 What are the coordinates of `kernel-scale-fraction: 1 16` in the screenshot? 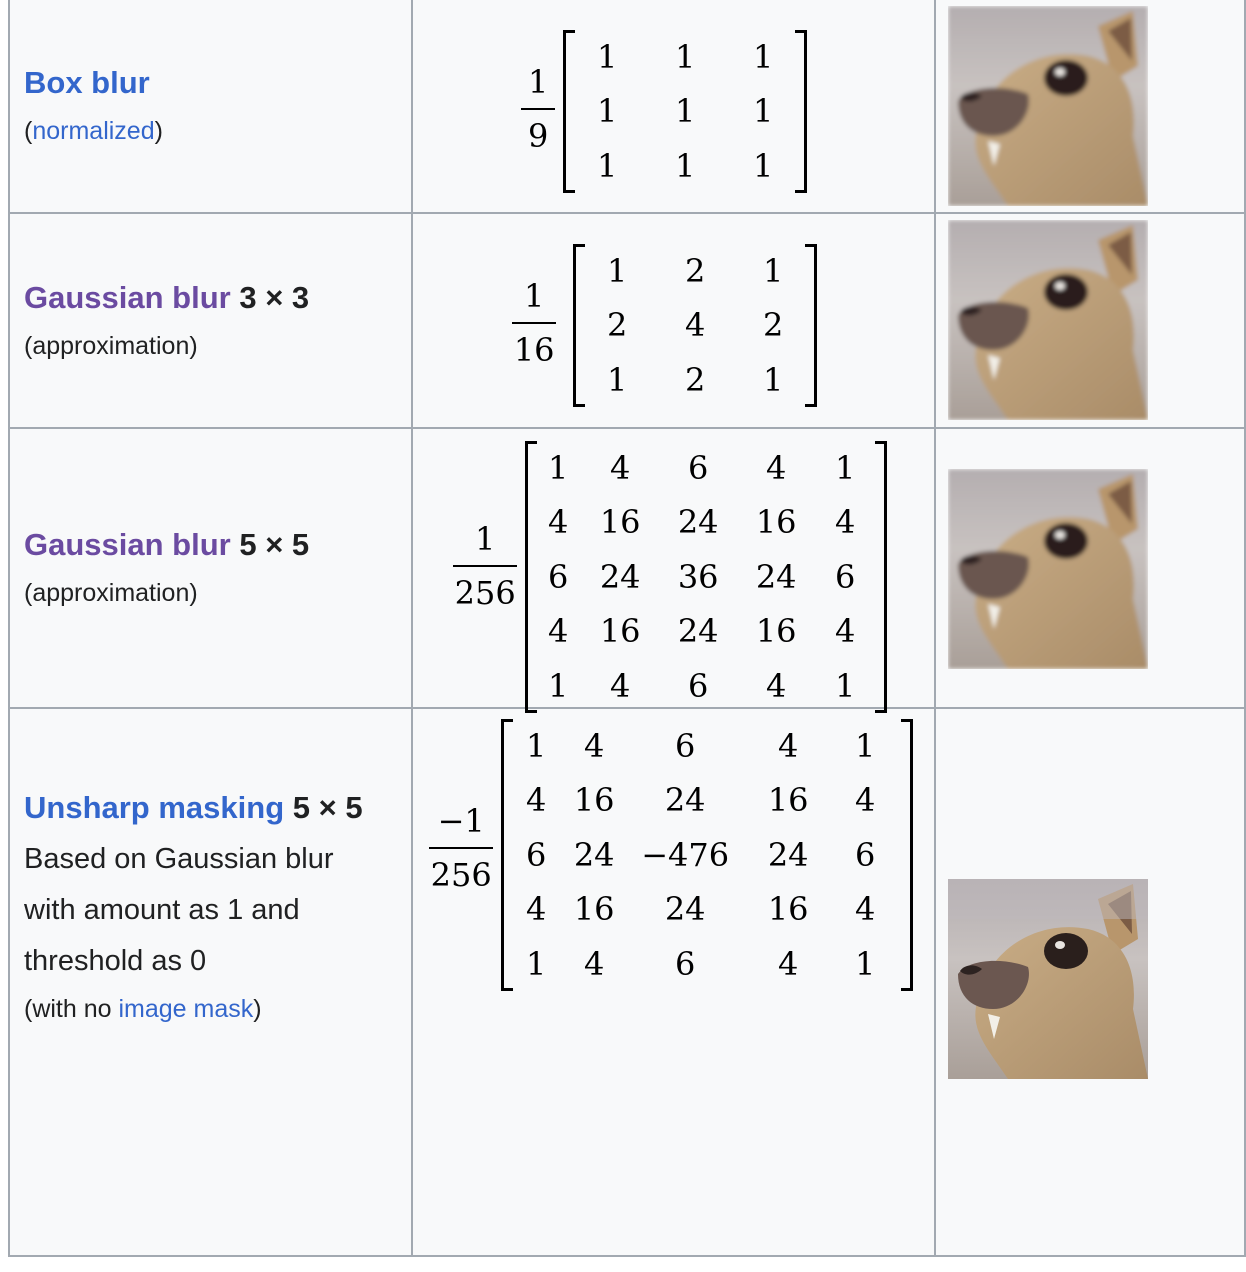 It's located at (534, 323).